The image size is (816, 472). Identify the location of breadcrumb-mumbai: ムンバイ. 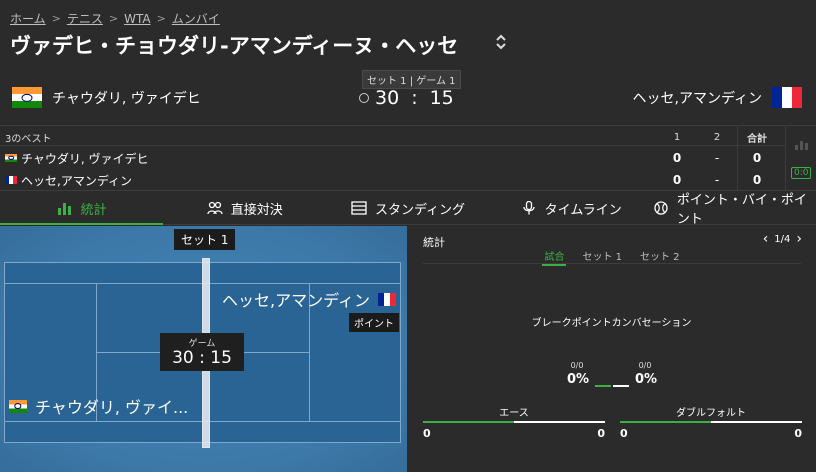
(196, 18).